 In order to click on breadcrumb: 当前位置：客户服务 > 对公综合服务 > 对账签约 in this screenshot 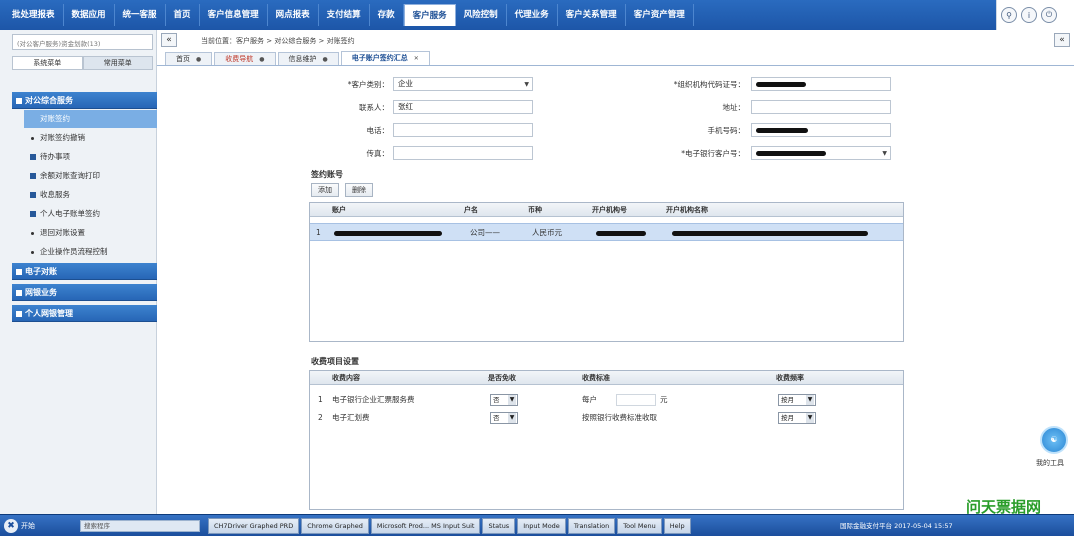, I will do `click(278, 41)`.